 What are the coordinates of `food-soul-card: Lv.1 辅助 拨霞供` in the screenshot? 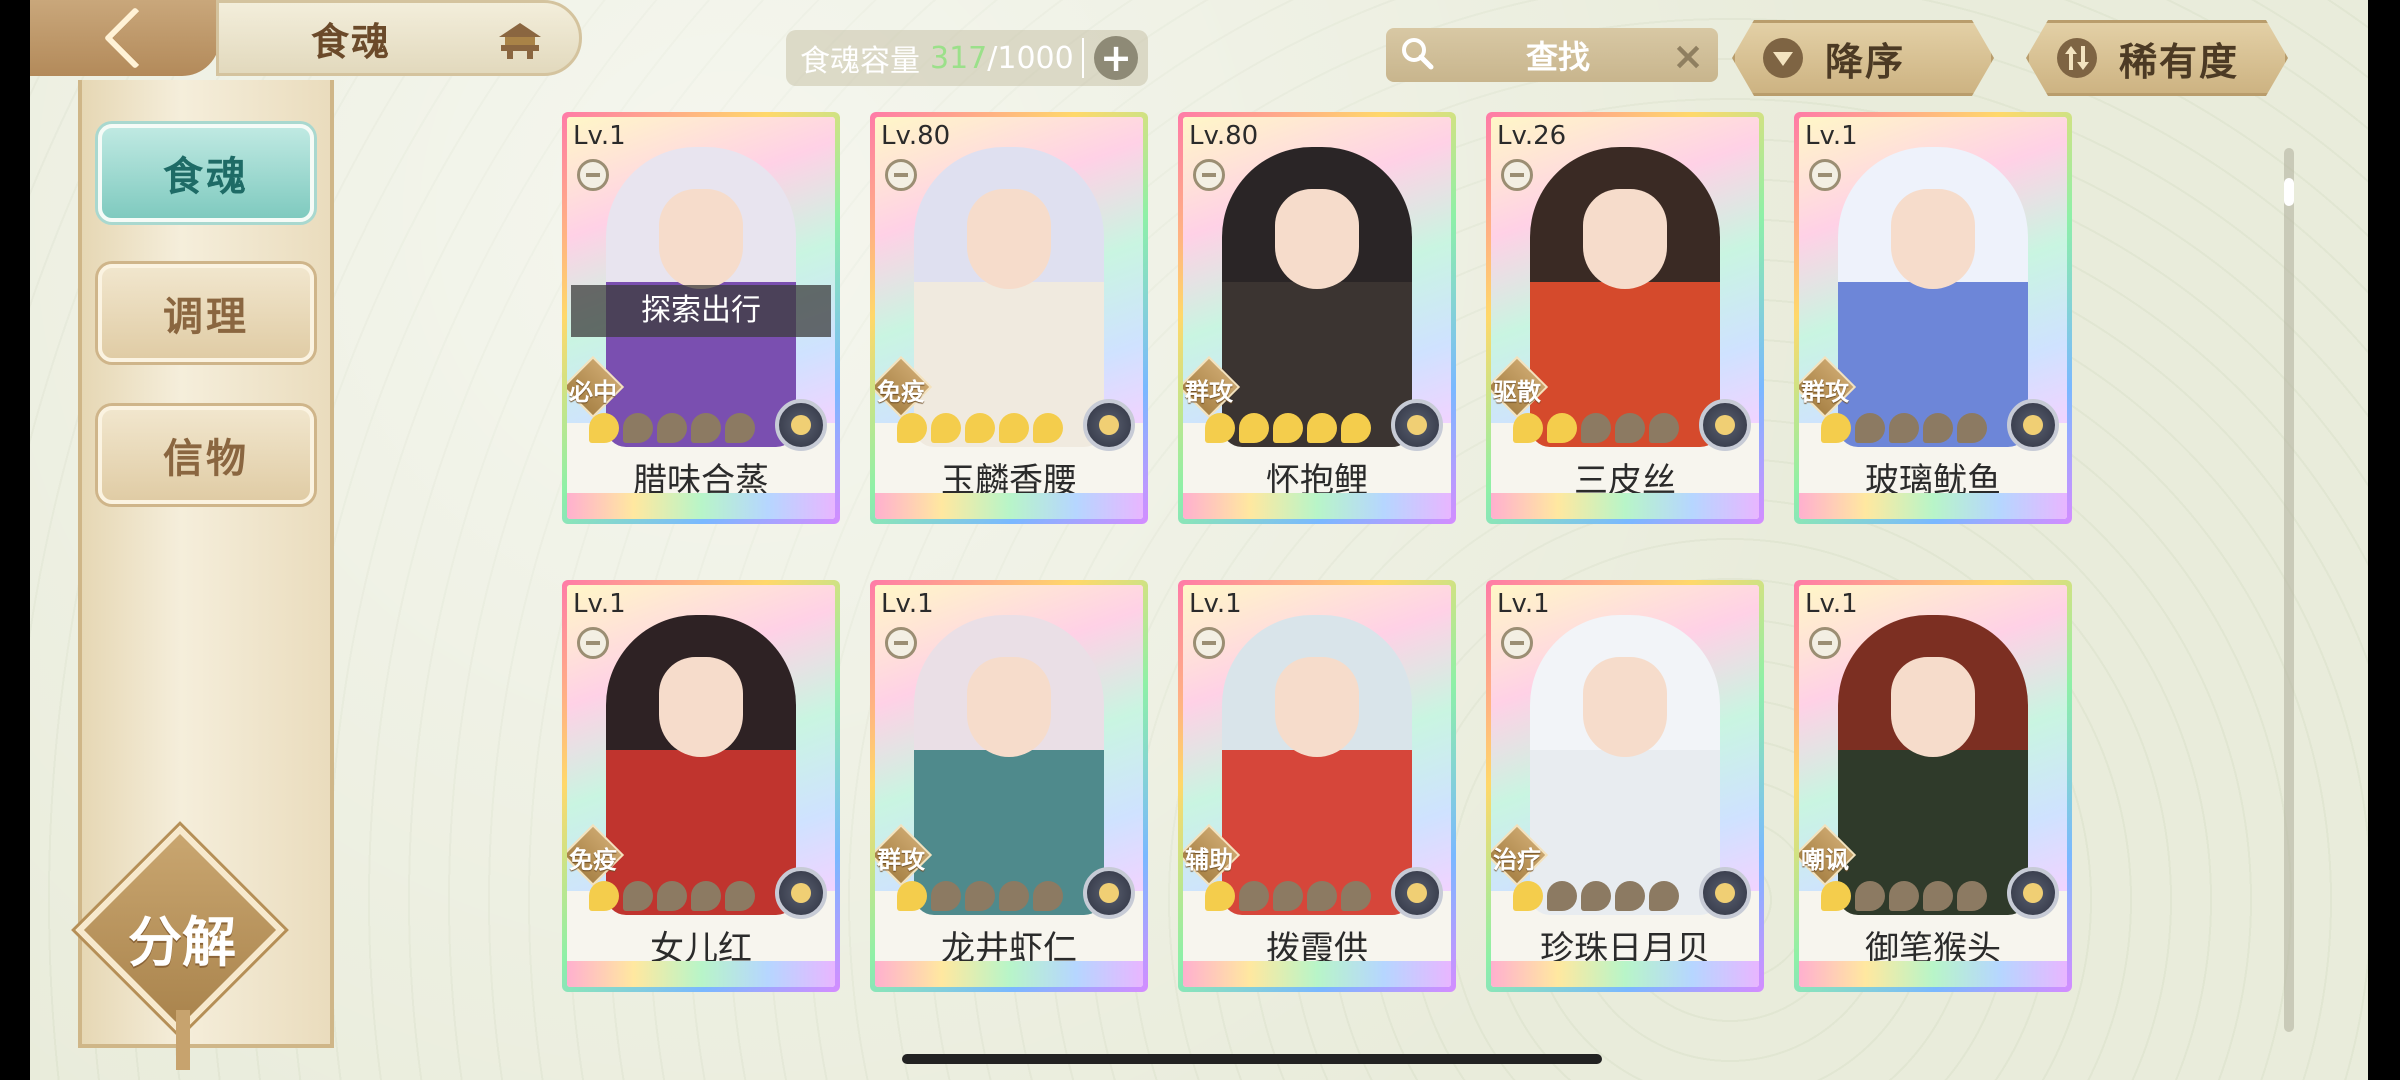 It's located at (1317, 786).